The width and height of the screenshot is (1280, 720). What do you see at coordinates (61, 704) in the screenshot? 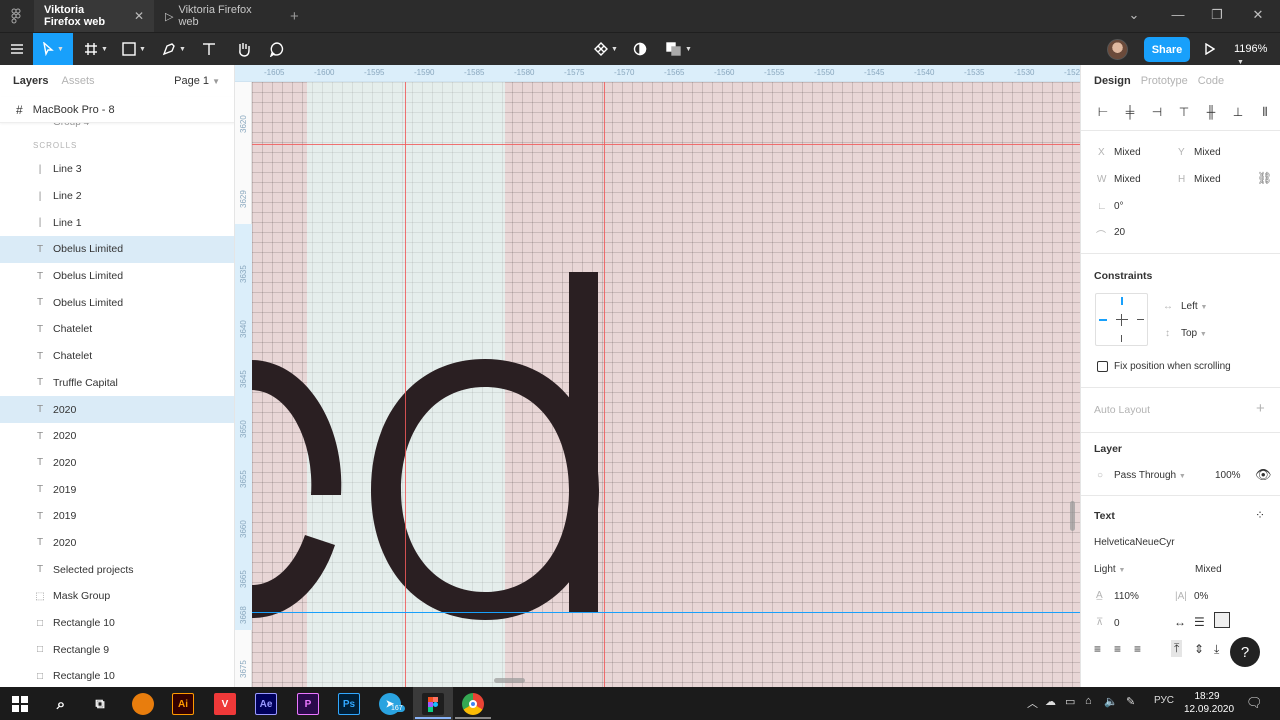
I see `search-icon: ⌕` at bounding box center [61, 704].